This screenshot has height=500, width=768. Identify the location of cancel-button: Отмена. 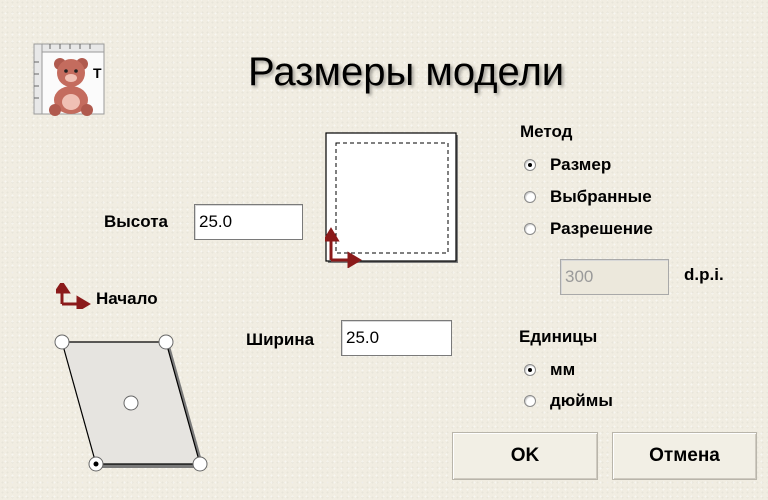
(684, 456).